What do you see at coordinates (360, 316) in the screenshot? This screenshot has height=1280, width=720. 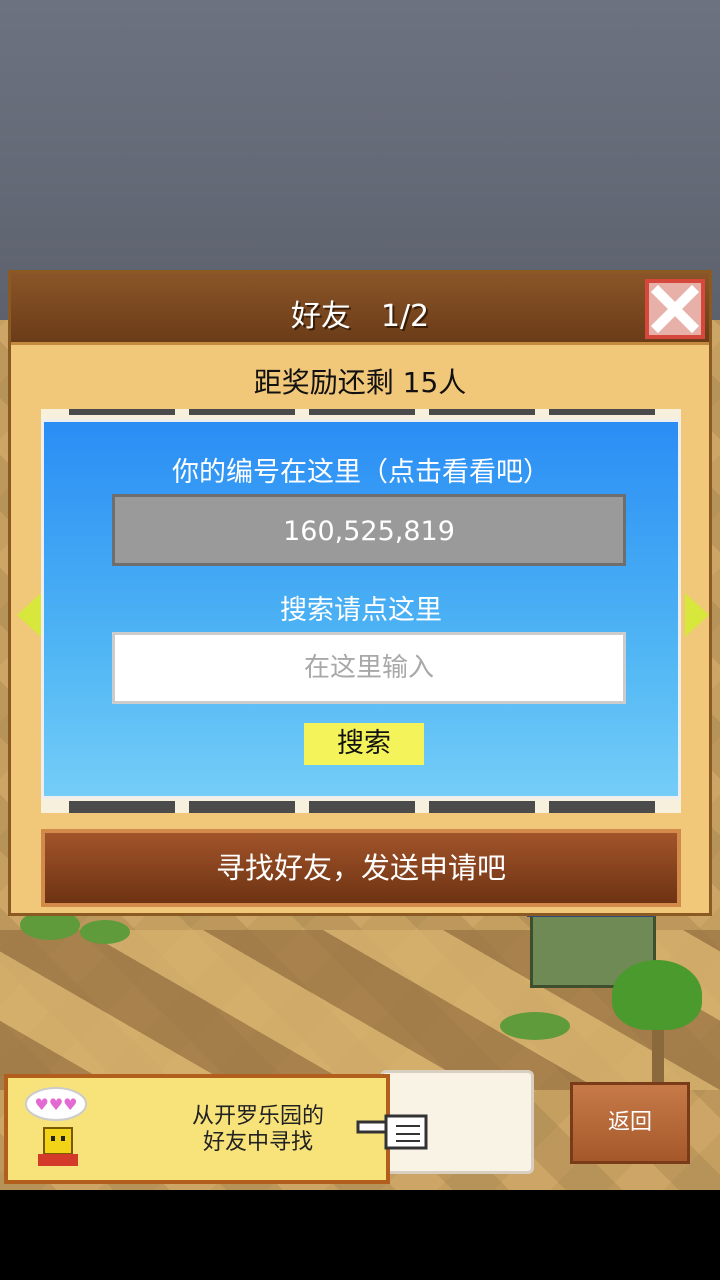 I see `dialog-title: 好友 1/2` at bounding box center [360, 316].